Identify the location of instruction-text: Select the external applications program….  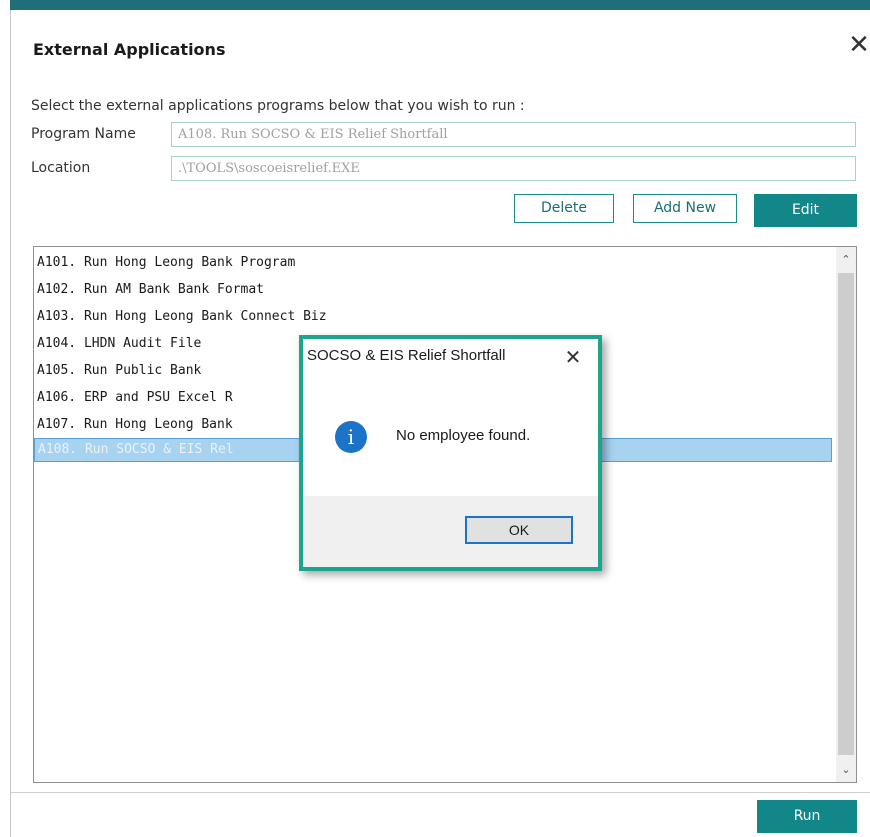
(278, 106).